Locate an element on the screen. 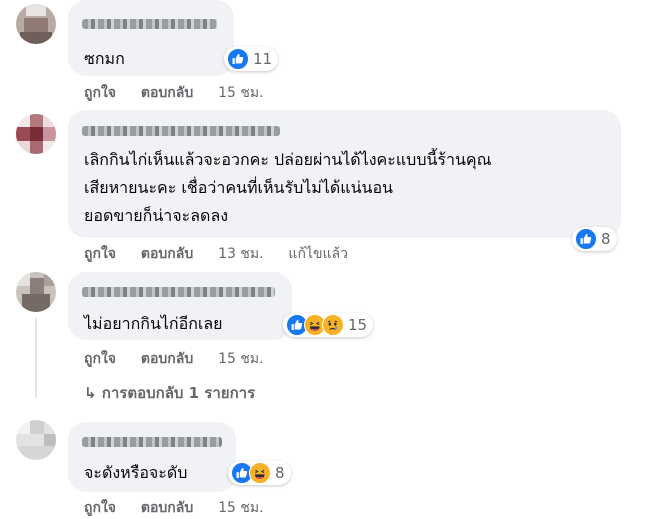 The image size is (653, 519). edited-label: แก้ไขแล้ว is located at coordinates (318, 254).